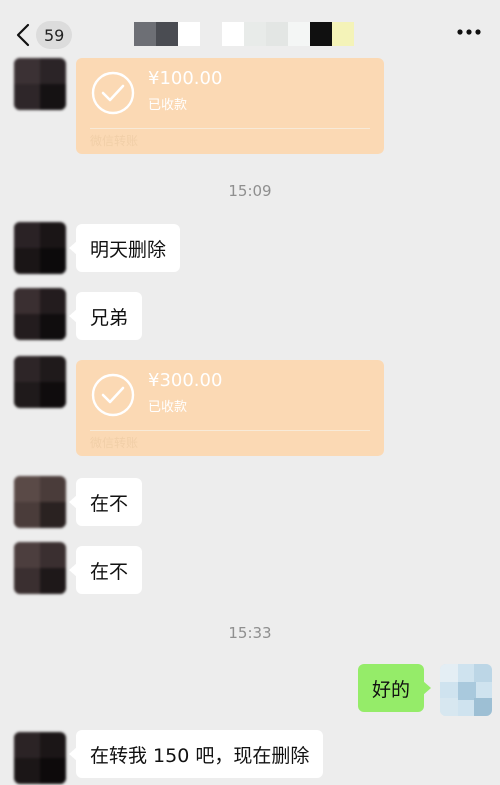  I want to click on my-message-bubble: 好的, so click(395, 688).